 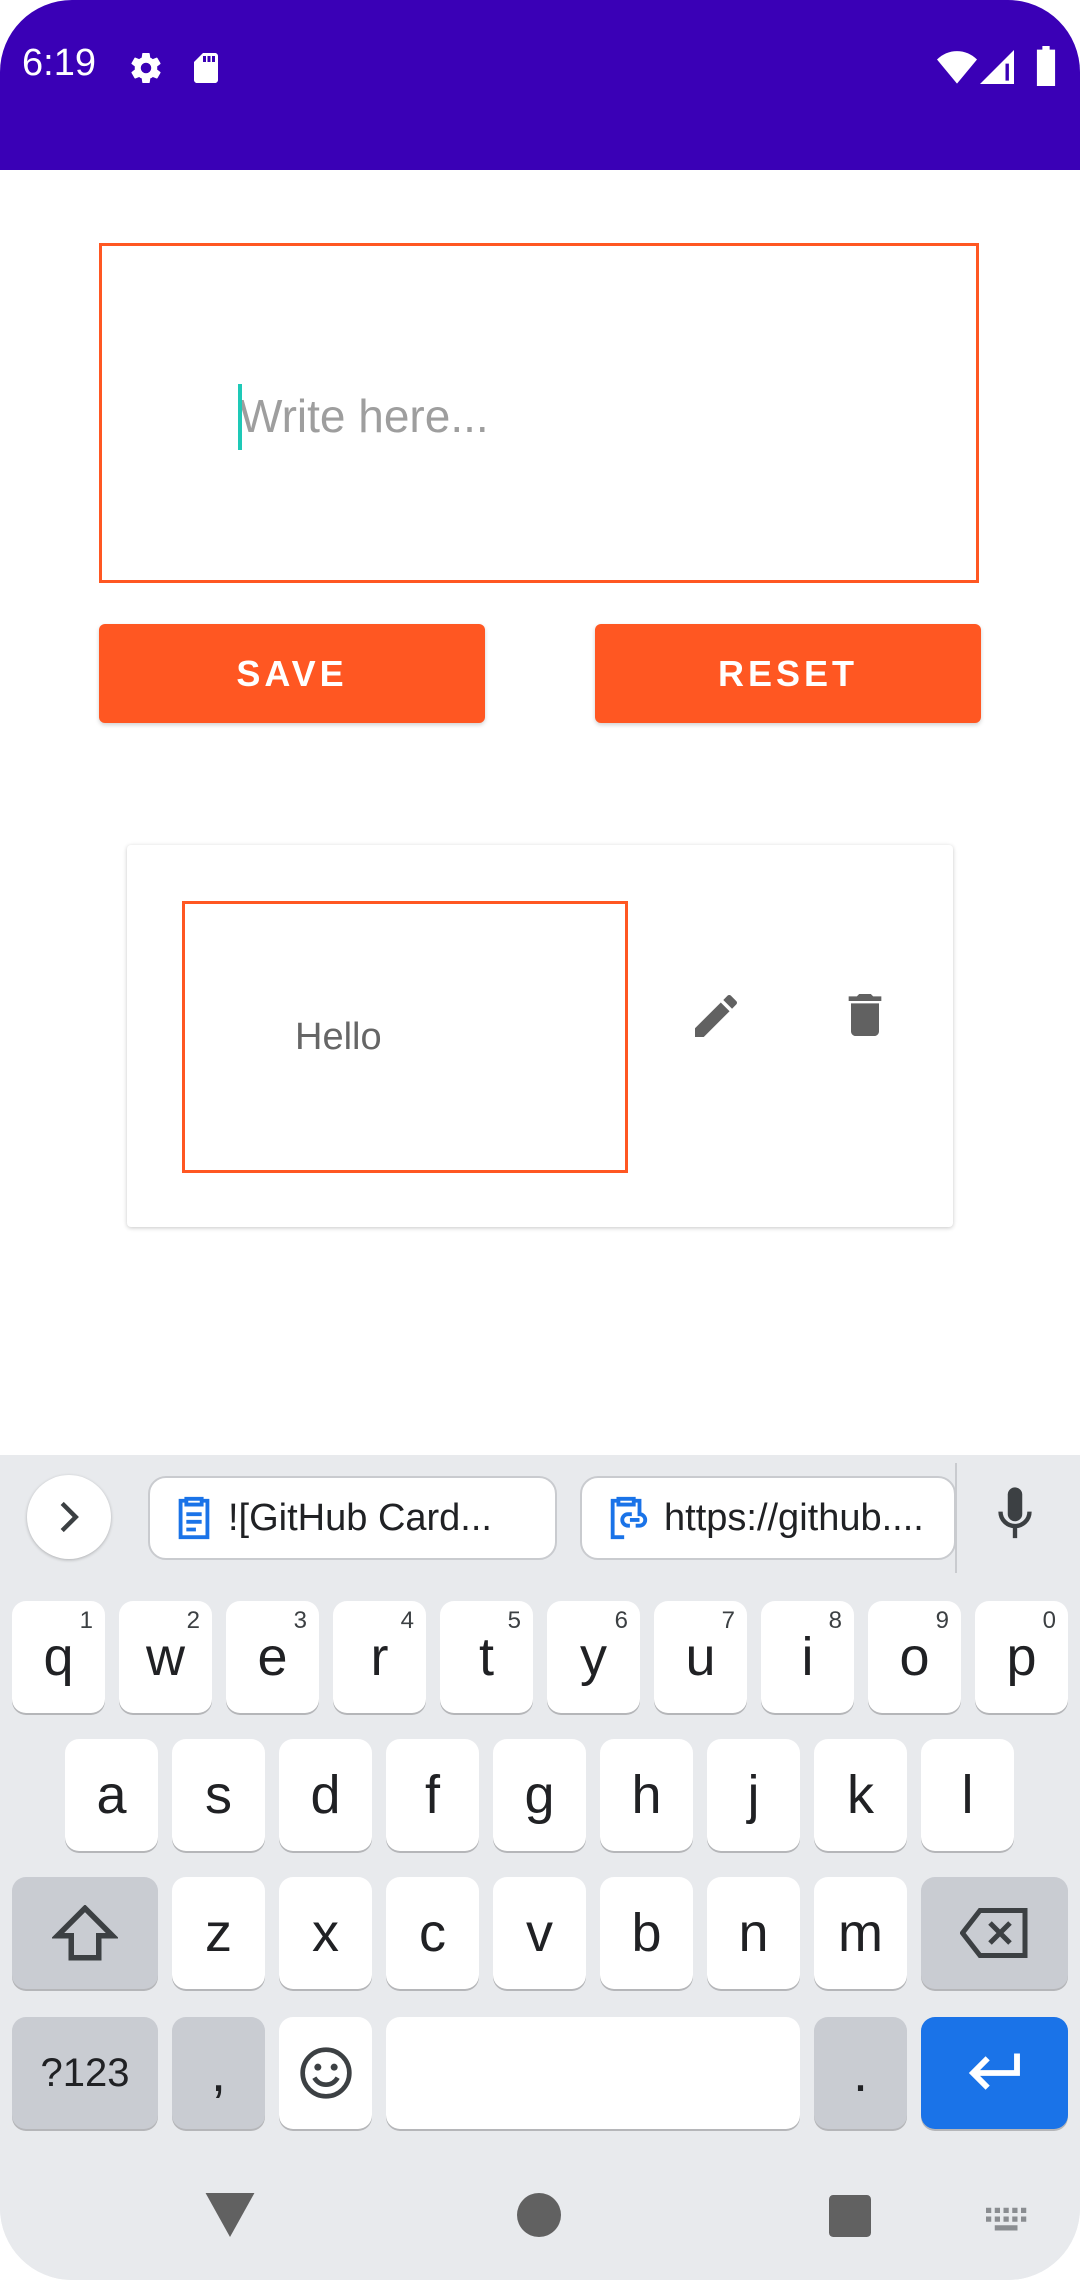 What do you see at coordinates (646, 1933) in the screenshot?
I see `key-b: b` at bounding box center [646, 1933].